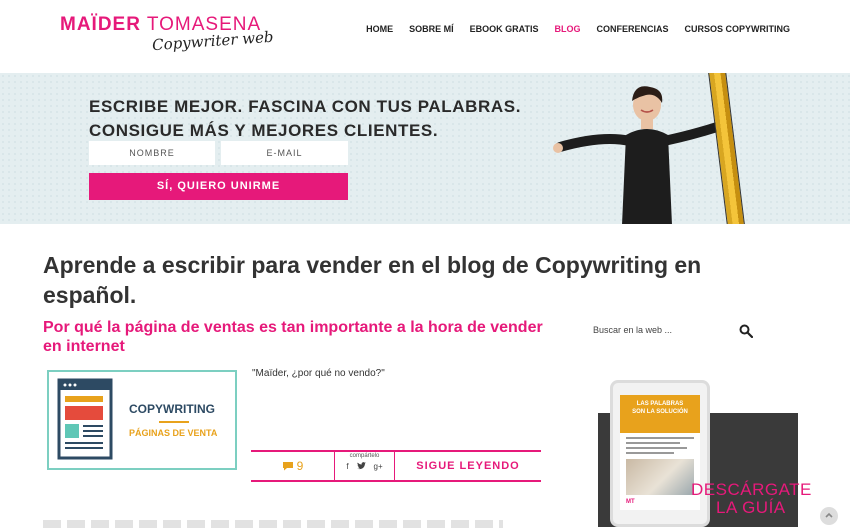 This screenshot has height=528, width=850. I want to click on site-logo: MAÏDER TOMASENA Copywriter web, so click(167, 37).